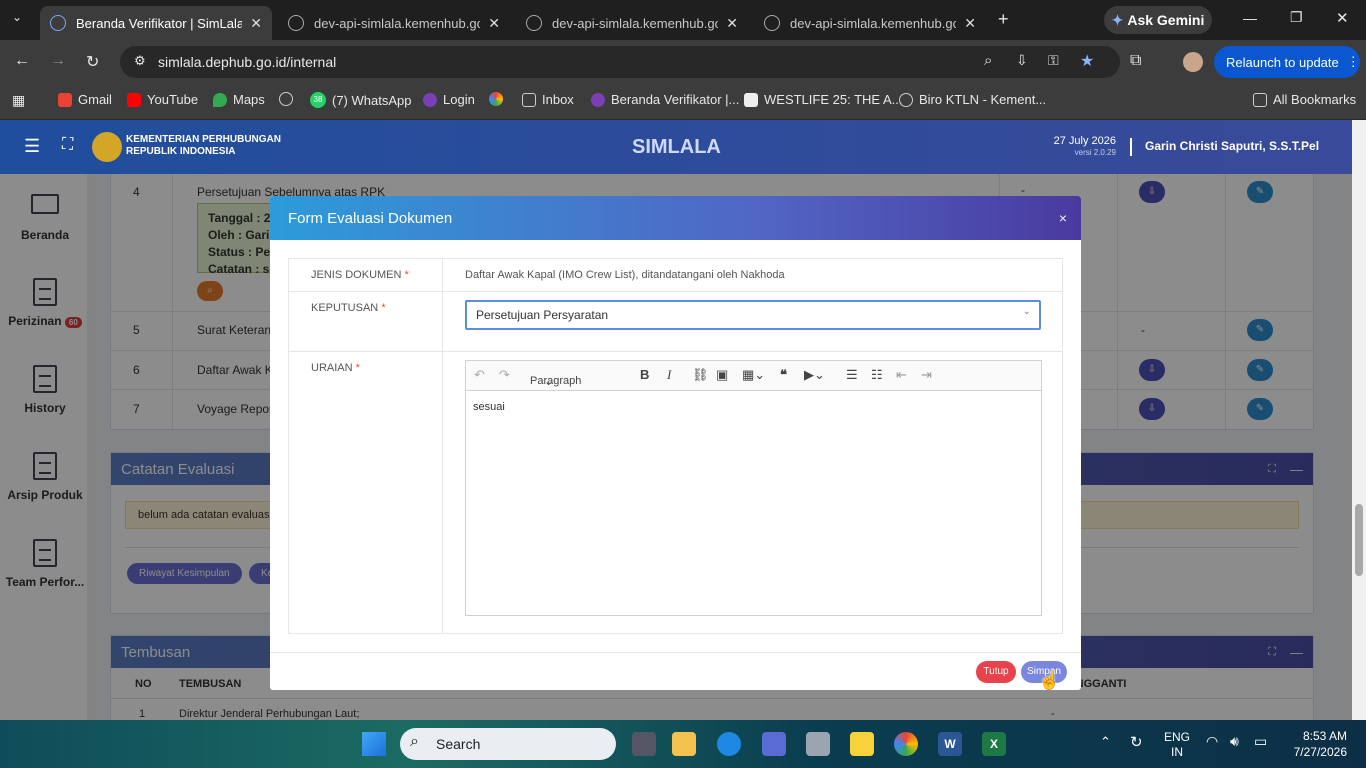 This screenshot has height=768, width=1366. I want to click on windows-start-icon, so click(374, 744).